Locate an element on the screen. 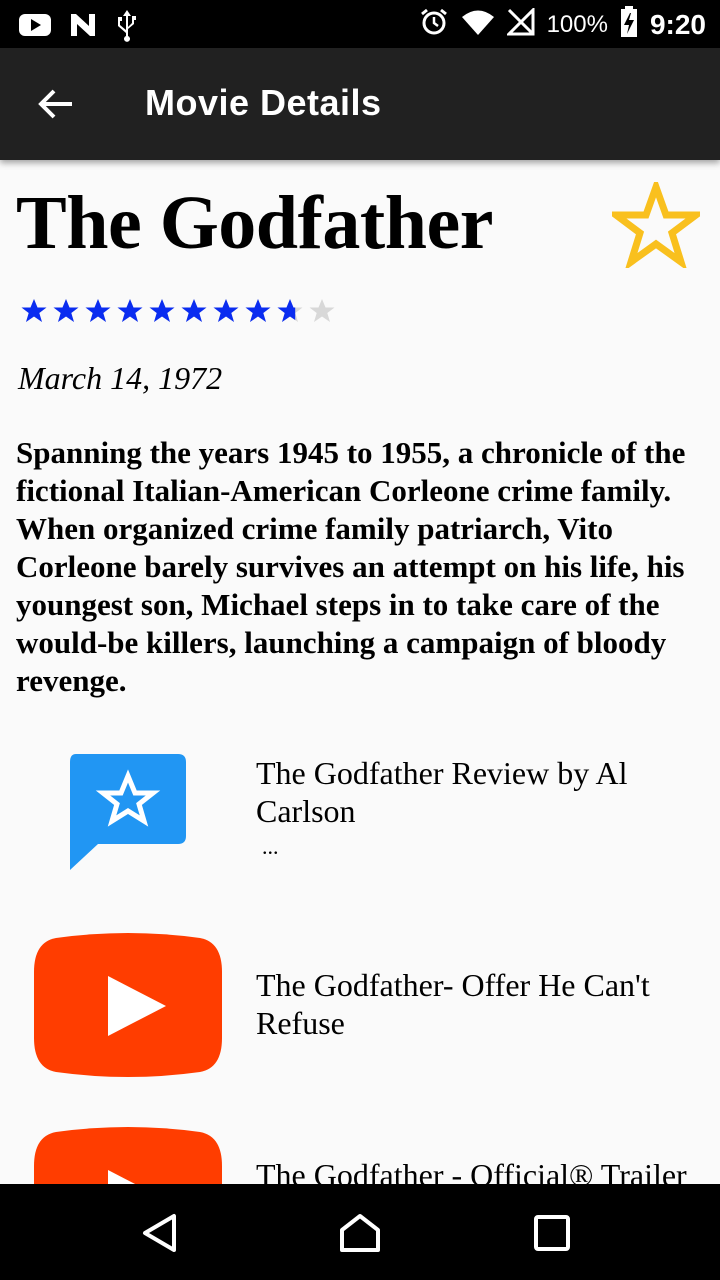  nav-home-icon is located at coordinates (360, 1233).